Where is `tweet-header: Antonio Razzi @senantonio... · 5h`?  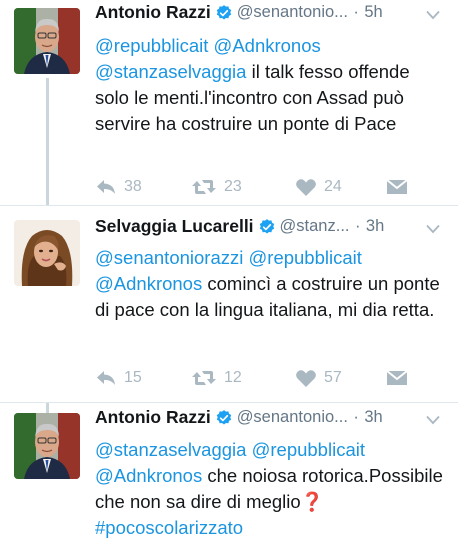 tweet-header: Antonio Razzi @senantonio... · 5h is located at coordinates (271, 16).